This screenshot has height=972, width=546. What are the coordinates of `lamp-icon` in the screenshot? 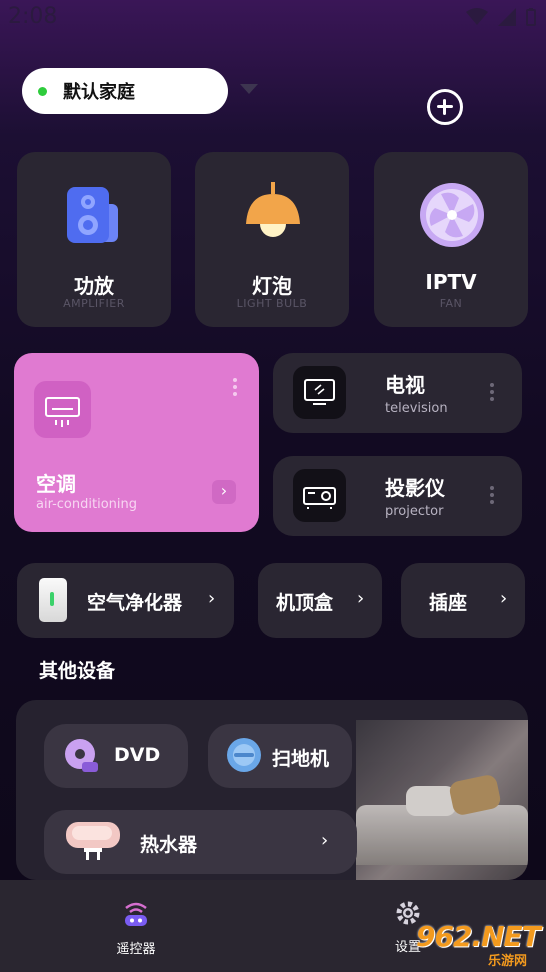 It's located at (273, 215).